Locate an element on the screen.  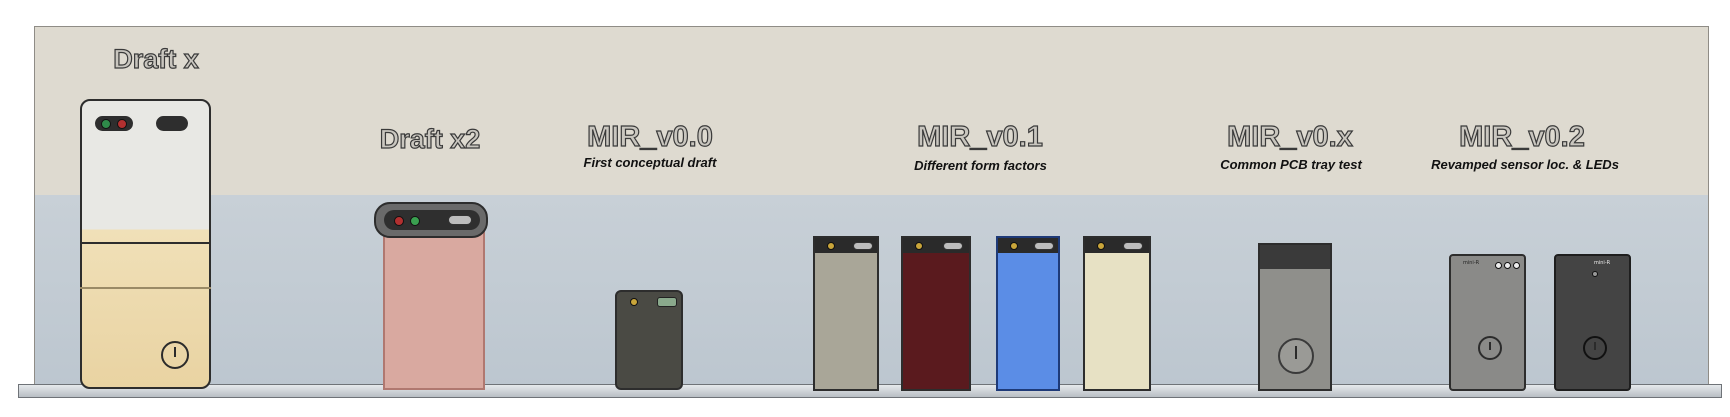
device-mir-v0x is located at coordinates (1295, 317).